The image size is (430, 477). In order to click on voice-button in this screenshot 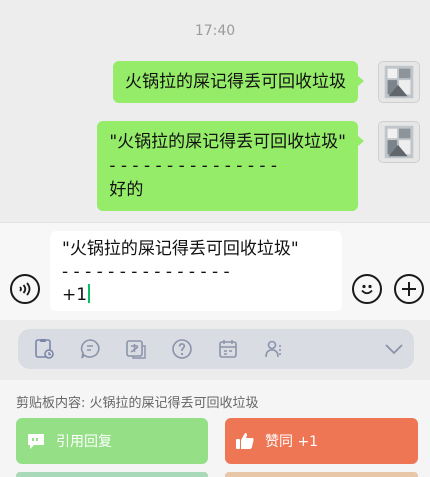, I will do `click(25, 289)`.